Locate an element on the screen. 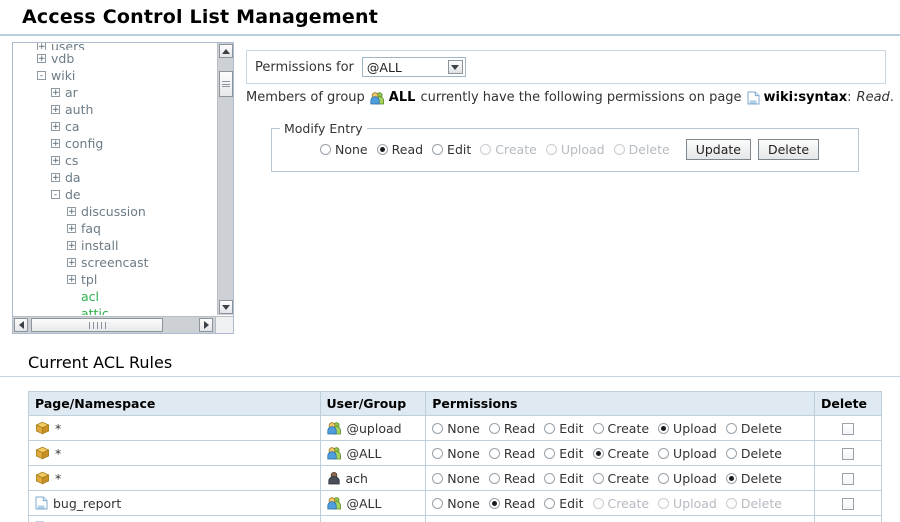 The width and height of the screenshot is (900, 522). row-1-delete-checkbox is located at coordinates (847, 454).